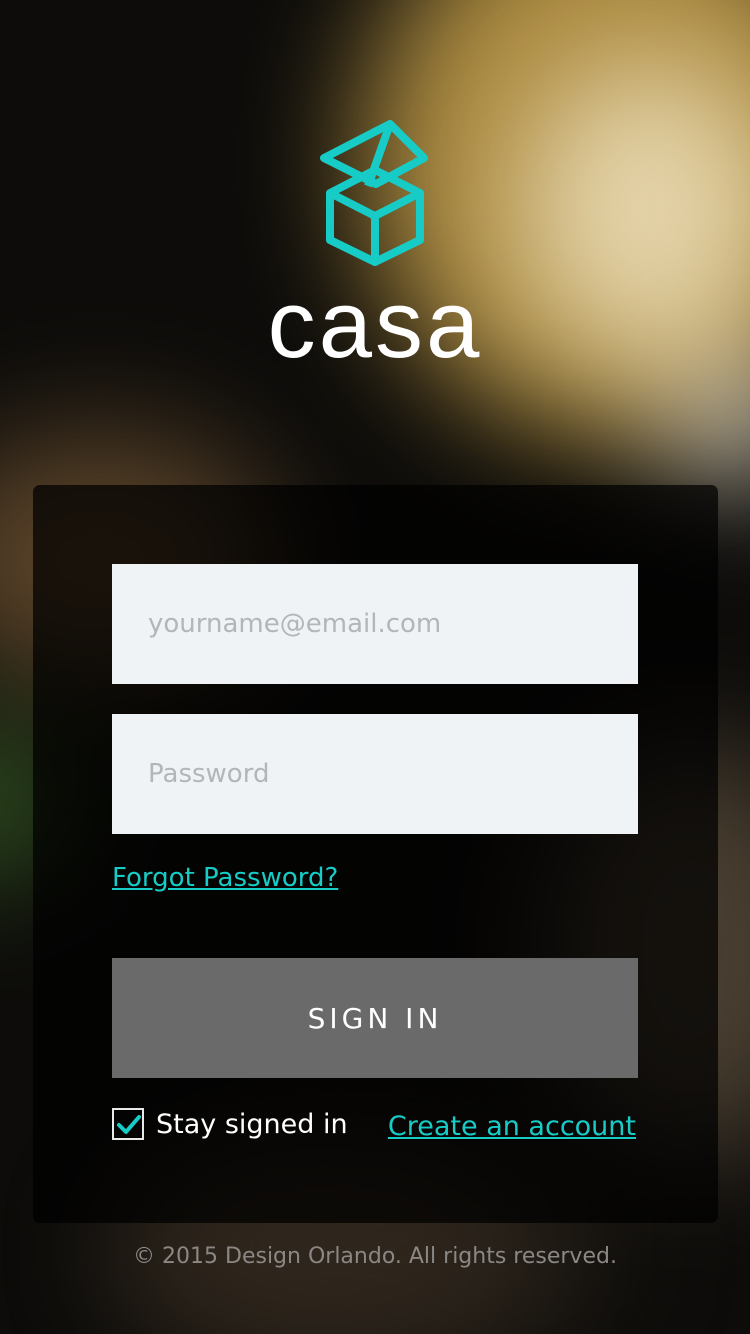 The width and height of the screenshot is (750, 1334). I want to click on stay-signed-in: Stay signed in, so click(230, 1124).